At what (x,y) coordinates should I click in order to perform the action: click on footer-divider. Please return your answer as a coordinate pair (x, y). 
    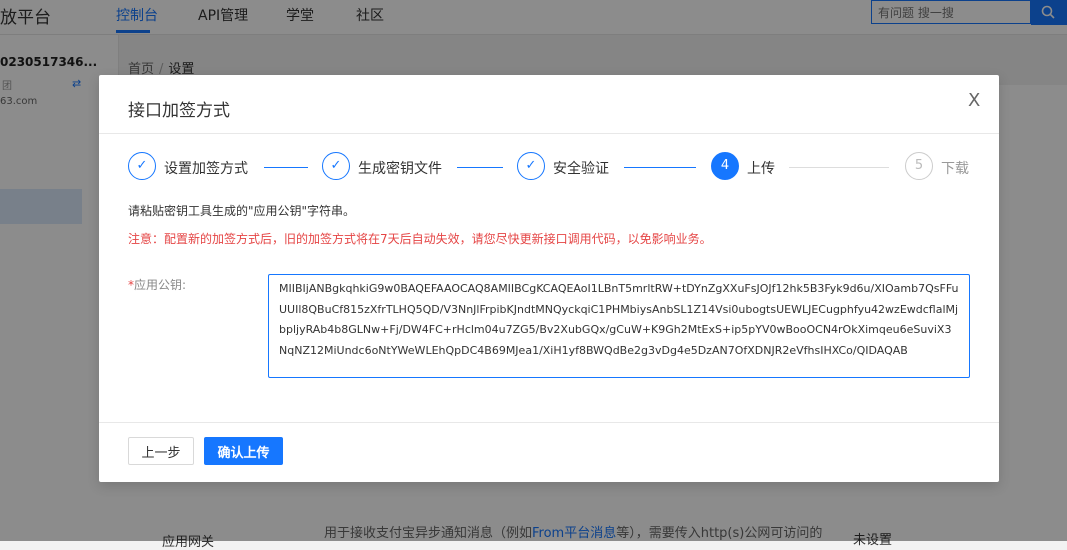
    Looking at the image, I should click on (549, 422).